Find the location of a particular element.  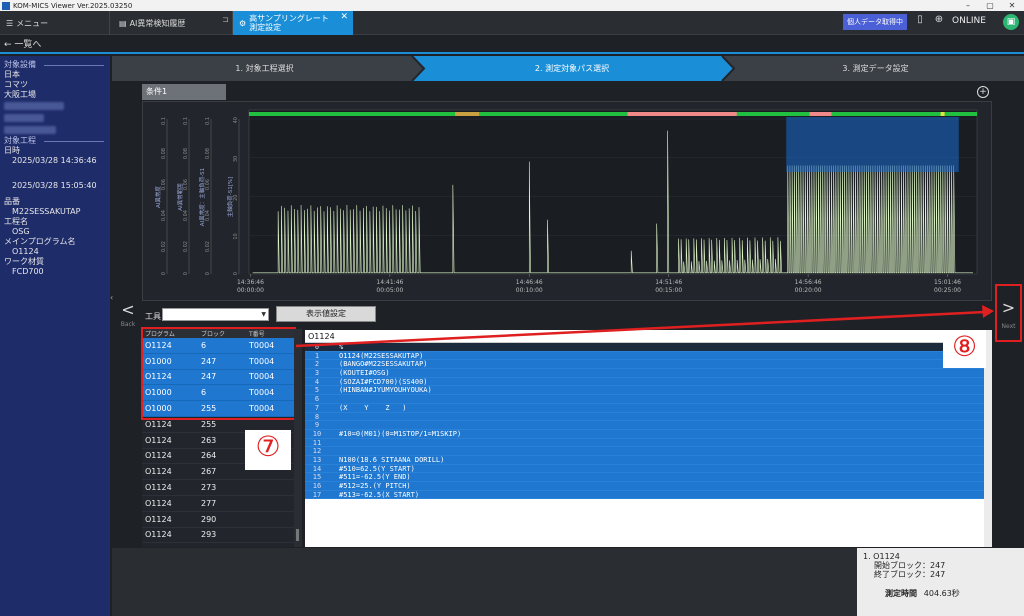

settings-icon: ⊕ is located at coordinates (939, 22).